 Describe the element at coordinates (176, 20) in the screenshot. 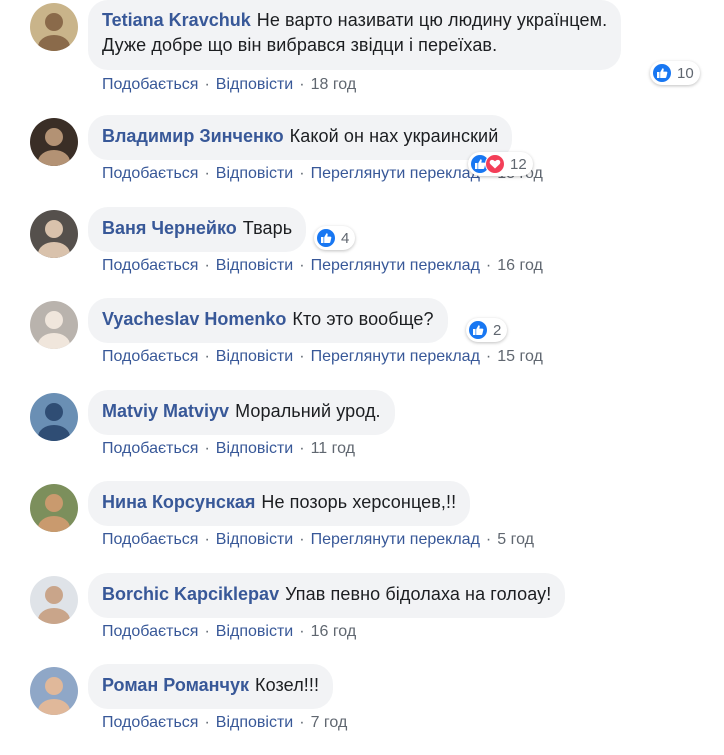

I see `comment-author: Tetiana Kravchuk` at that location.